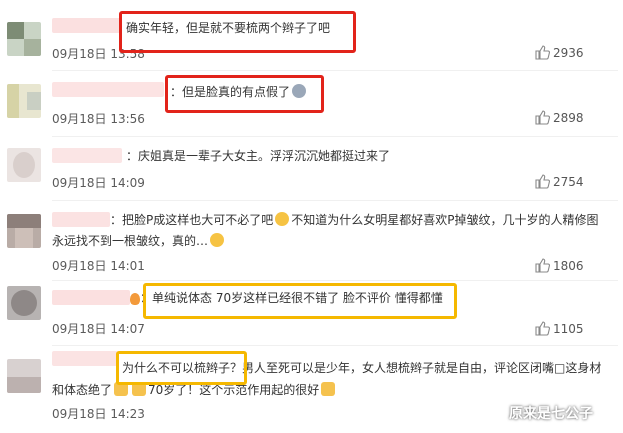 Image resolution: width=623 pixels, height=433 pixels. What do you see at coordinates (135, 299) in the screenshot?
I see `fire-icon` at bounding box center [135, 299].